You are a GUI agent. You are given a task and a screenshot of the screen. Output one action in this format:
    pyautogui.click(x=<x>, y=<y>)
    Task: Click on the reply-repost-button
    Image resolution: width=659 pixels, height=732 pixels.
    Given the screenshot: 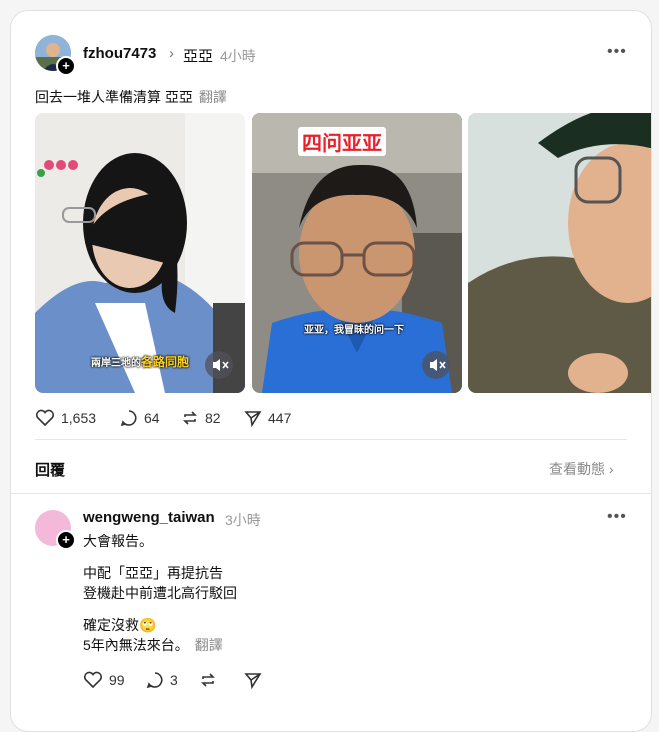 What is the action you would take?
    pyautogui.click(x=208, y=680)
    